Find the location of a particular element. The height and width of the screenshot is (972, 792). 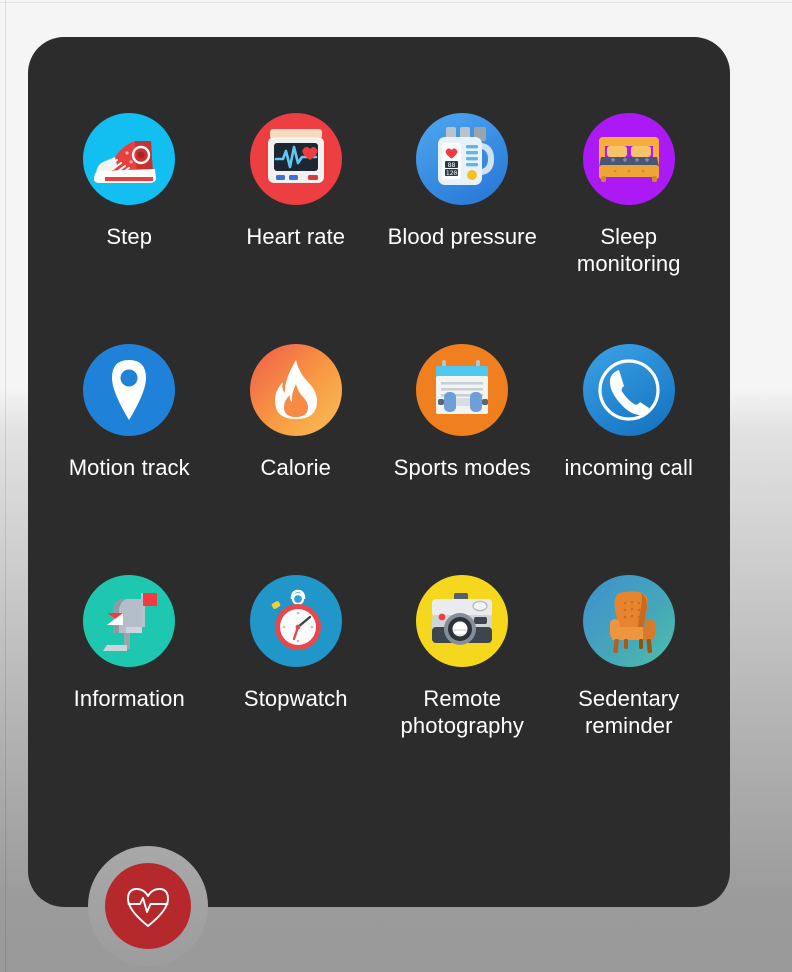

grid-item-sleep-monitoring: Sleep monitoring is located at coordinates (629, 228).